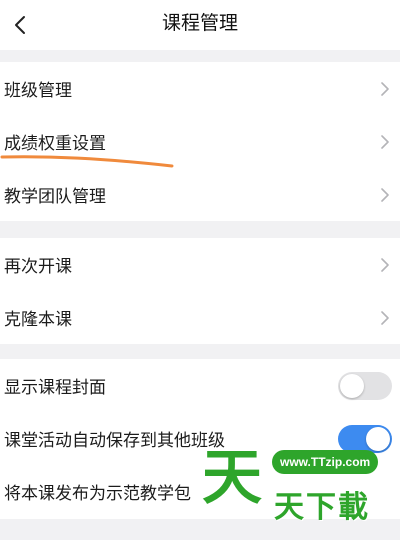 The height and width of the screenshot is (540, 400). Describe the element at coordinates (200, 385) in the screenshot. I see `row-show-course-cover: 显示课程封面` at that location.